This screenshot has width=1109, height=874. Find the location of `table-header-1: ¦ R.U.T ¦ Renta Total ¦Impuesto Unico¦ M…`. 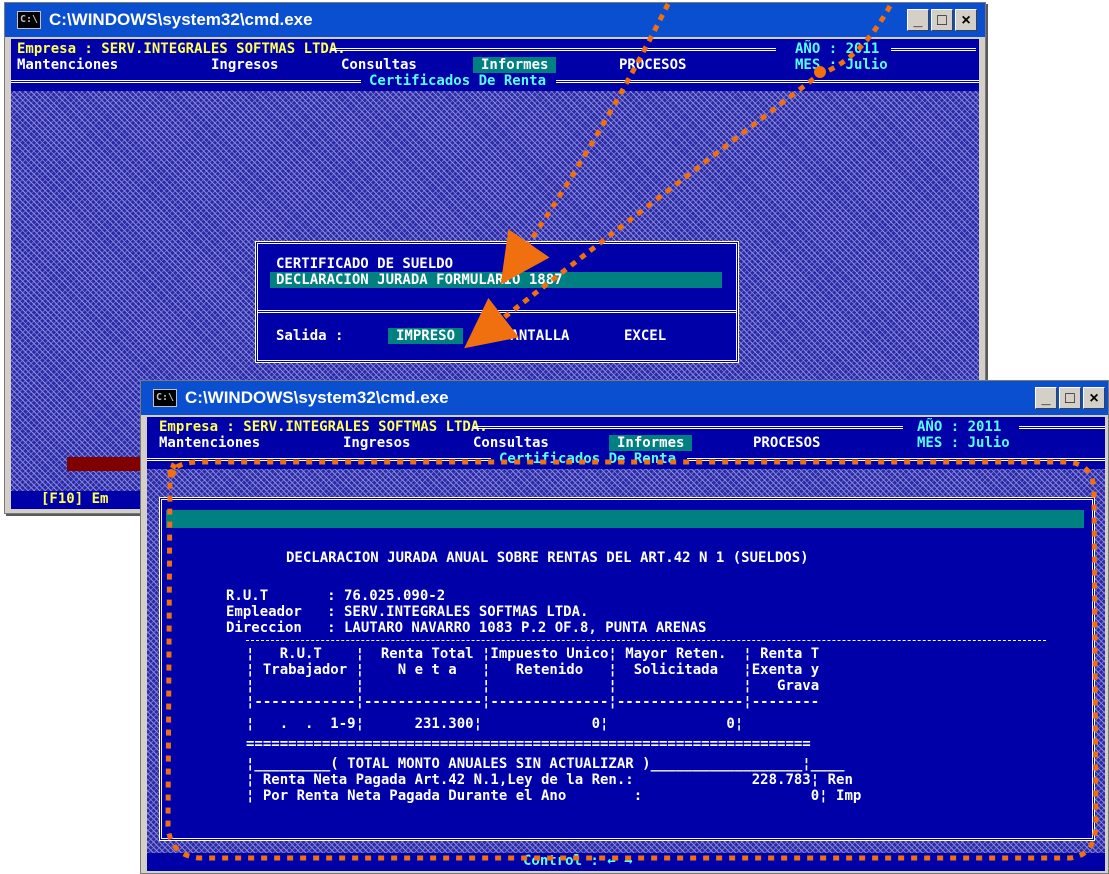

table-header-1: ¦ R.U.T ¦ Renta Total ¦Impuesto Unico¦ M… is located at coordinates (533, 654).